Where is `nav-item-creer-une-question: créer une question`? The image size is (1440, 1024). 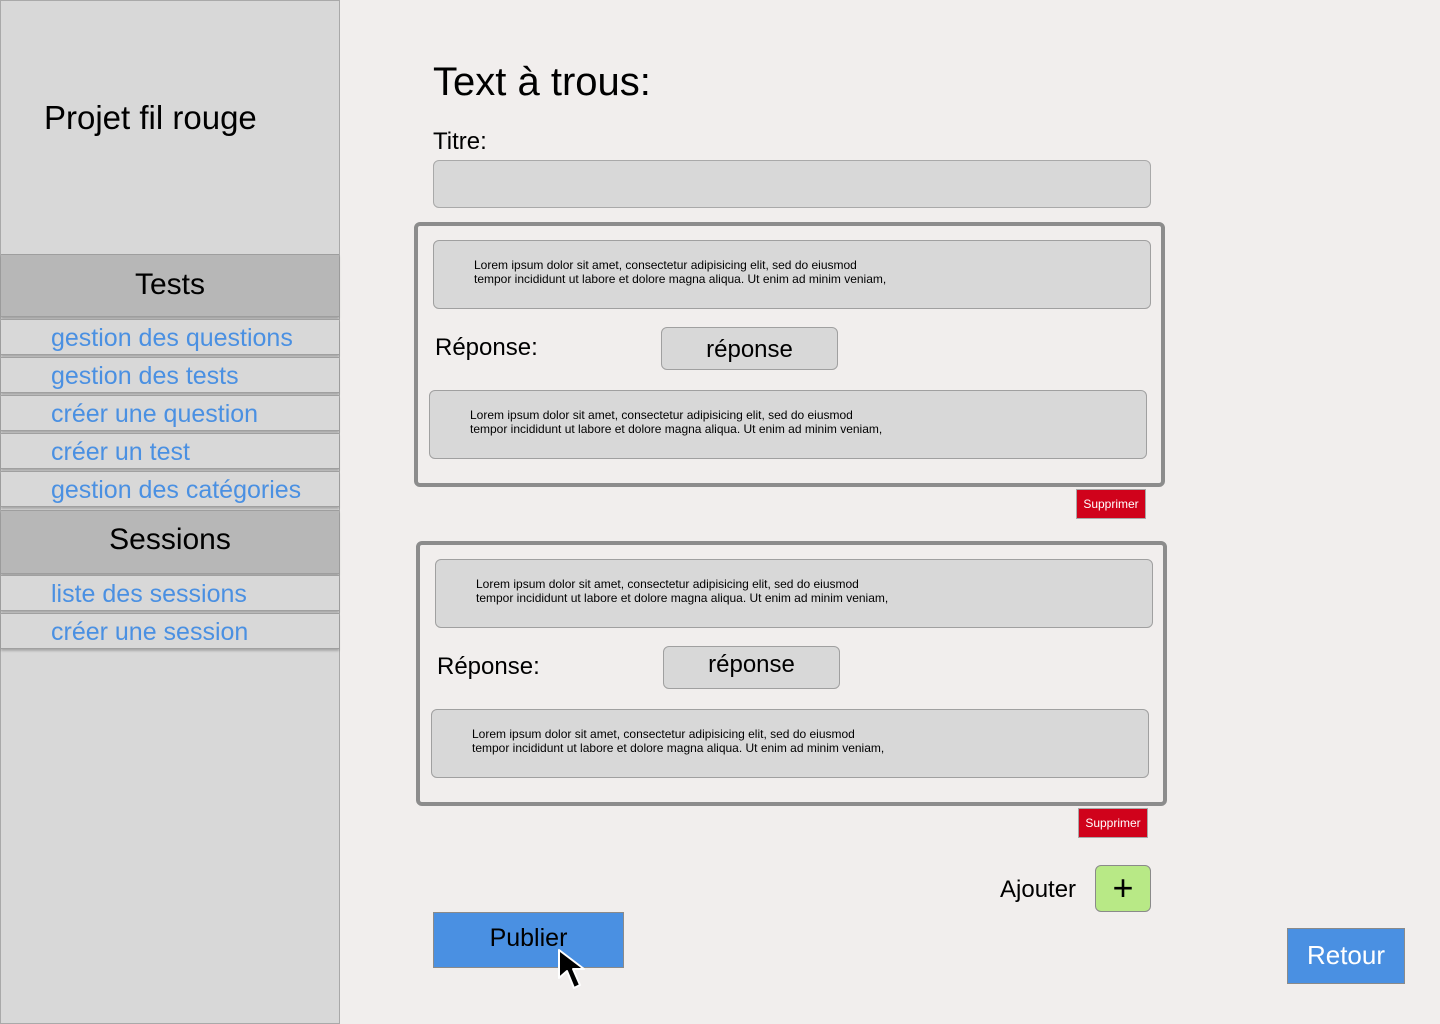
nav-item-creer-une-question: créer une question is located at coordinates (170, 413).